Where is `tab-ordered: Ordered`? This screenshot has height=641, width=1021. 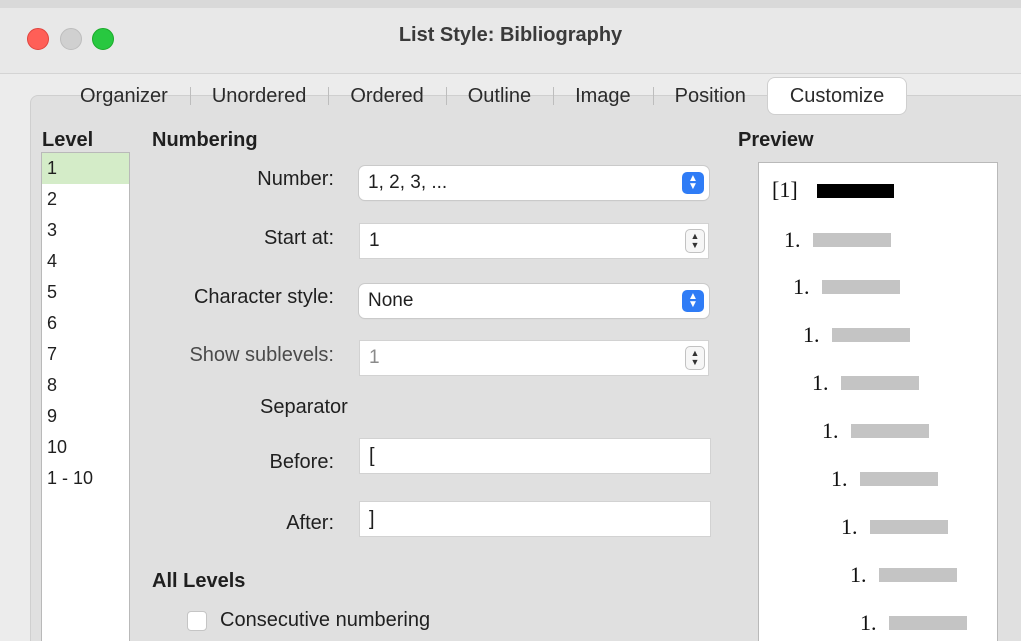 tab-ordered: Ordered is located at coordinates (386, 96).